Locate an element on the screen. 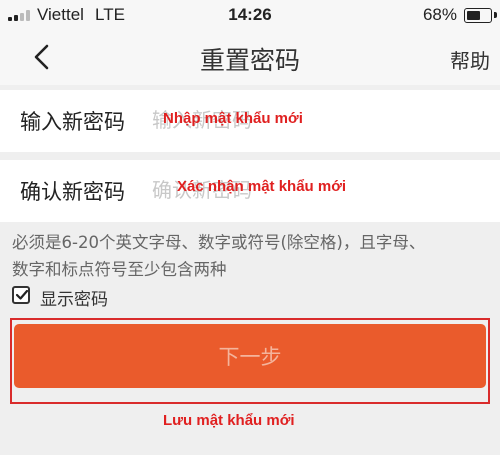 Image resolution: width=500 pixels, height=455 pixels. battery-level is located at coordinates (473, 15).